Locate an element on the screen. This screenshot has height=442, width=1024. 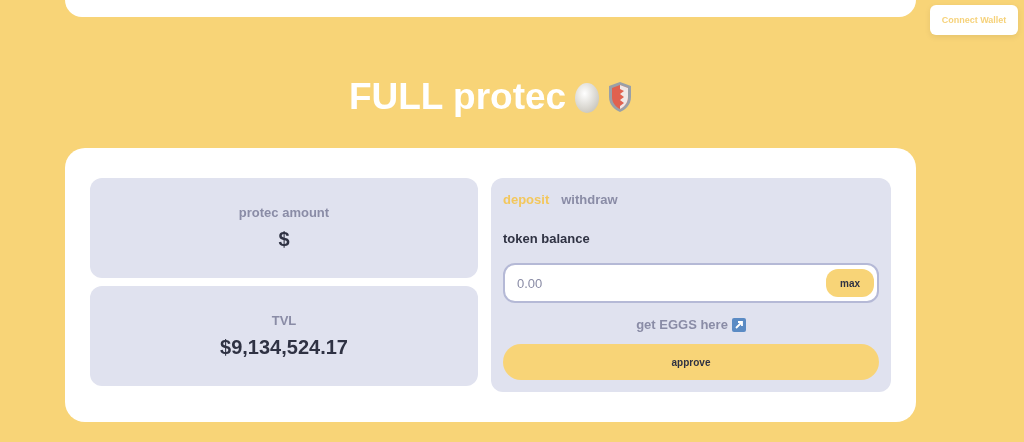
connect-wallet-button: Connect Wallet is located at coordinates (974, 20).